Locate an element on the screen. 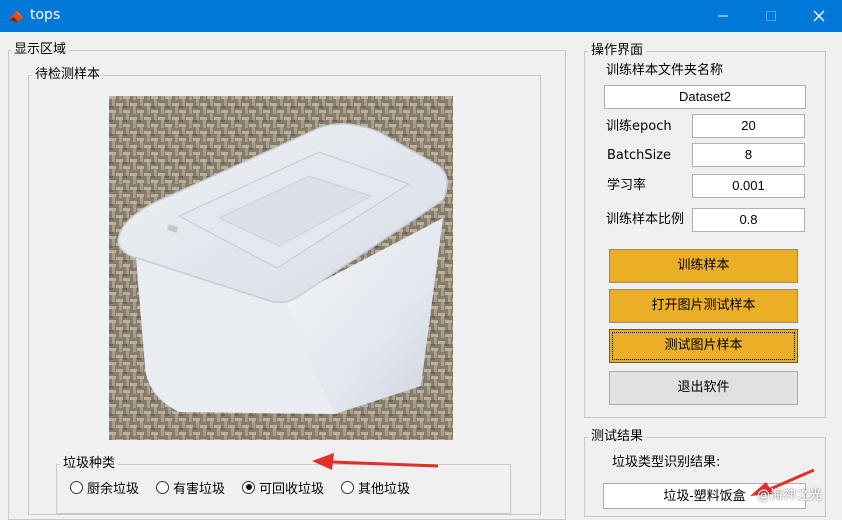 This screenshot has height=520, width=842. learning-rate-field: 0.001 is located at coordinates (748, 186).